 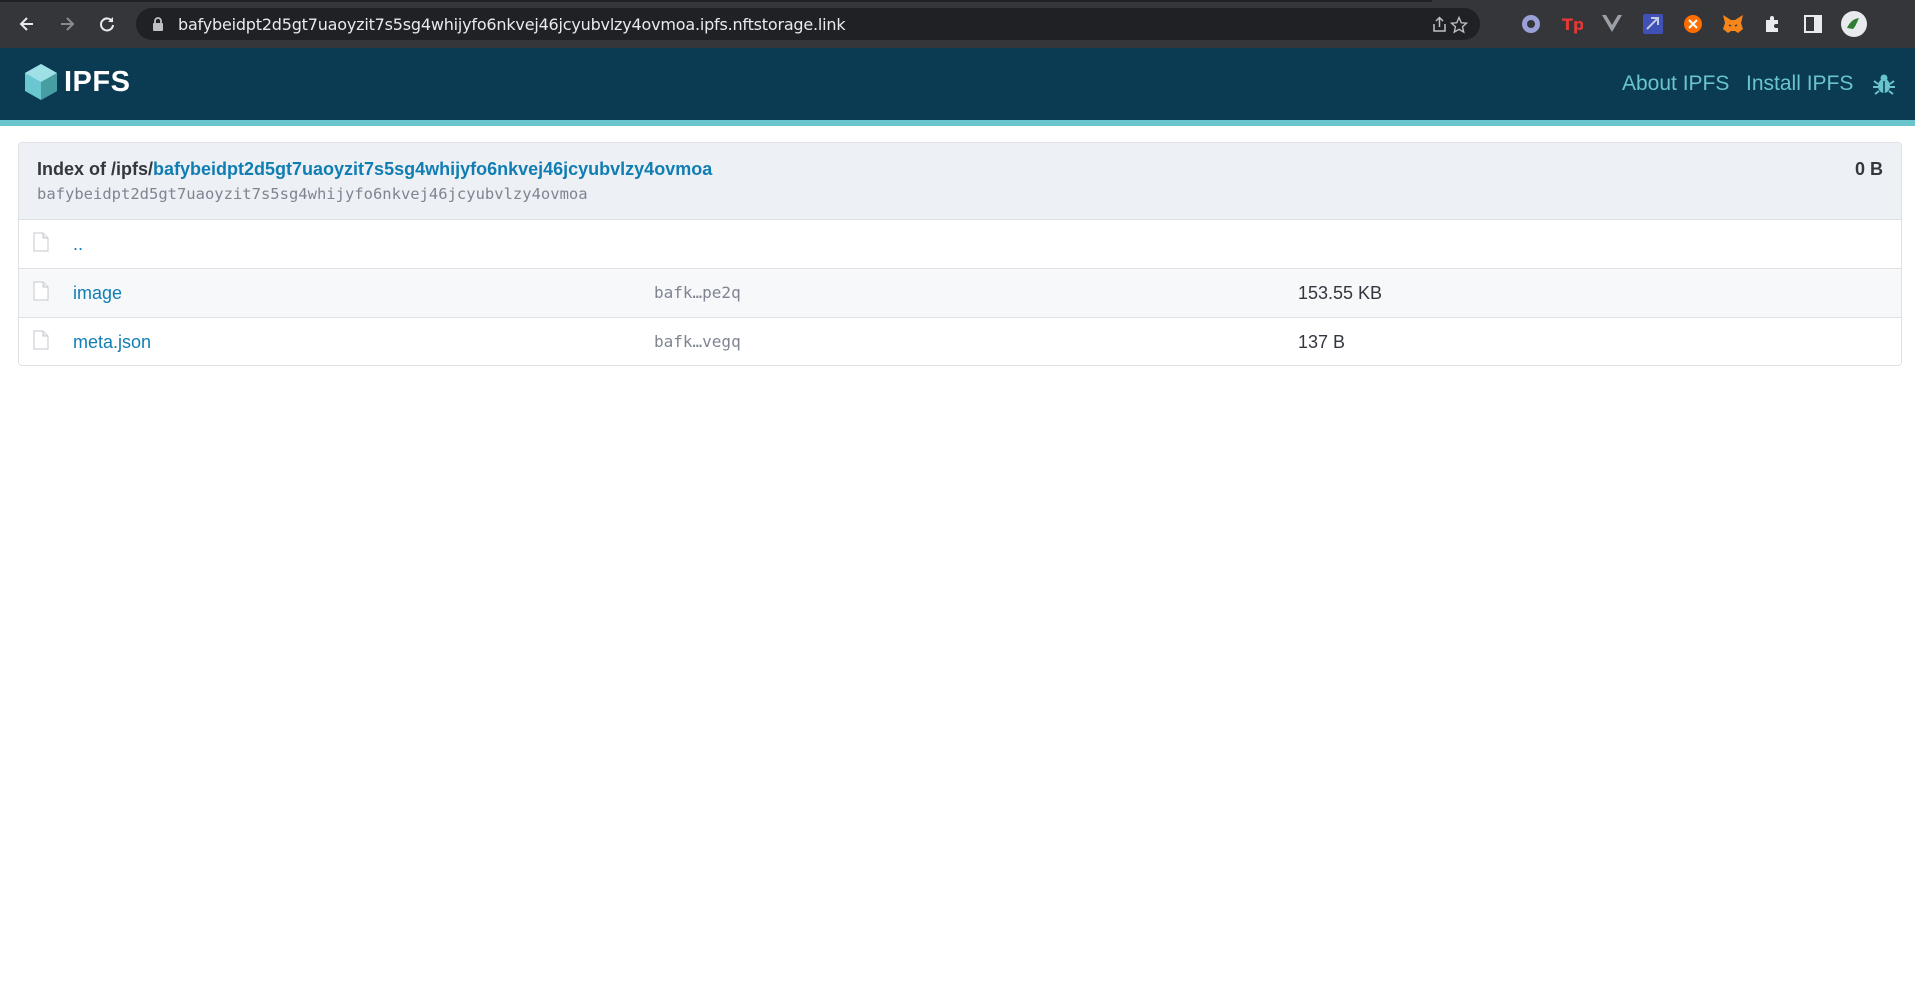 I want to click on file-name-link: meta.json, so click(x=112, y=342).